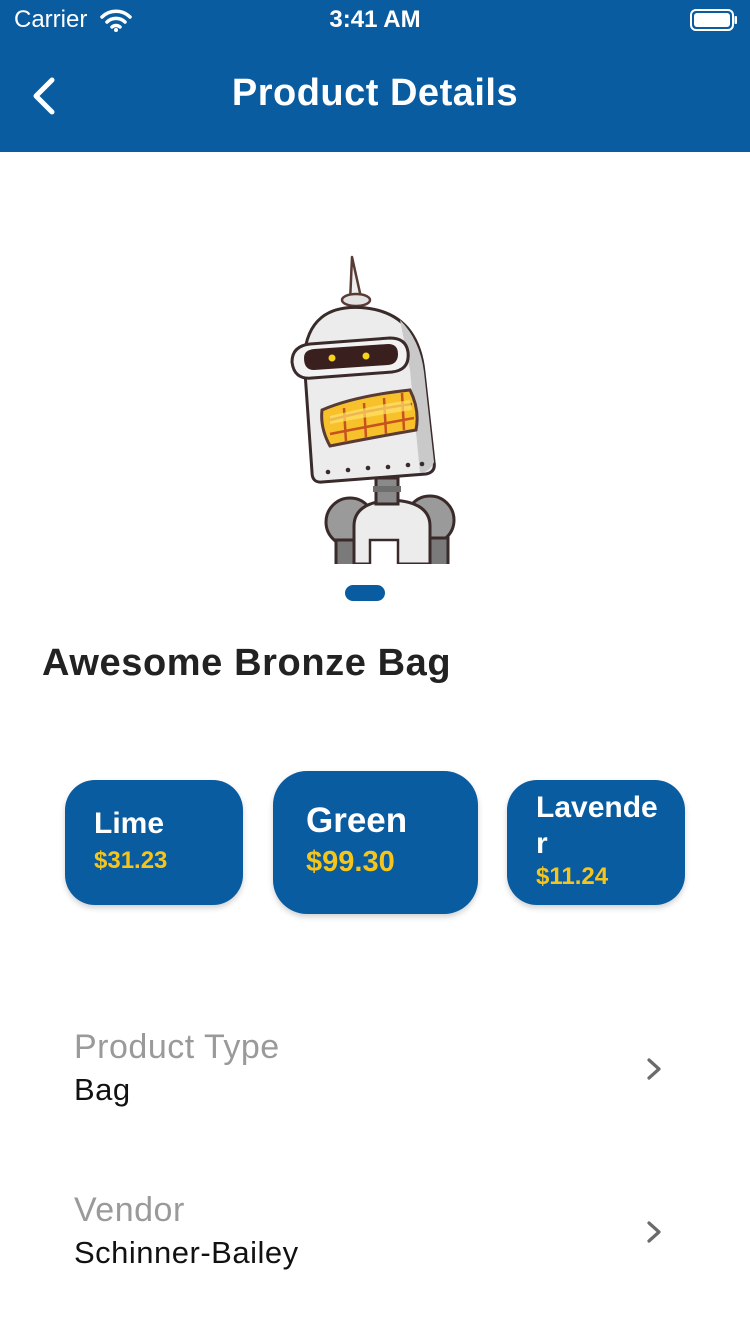  What do you see at coordinates (357, 820) in the screenshot?
I see `variant-label: Green` at bounding box center [357, 820].